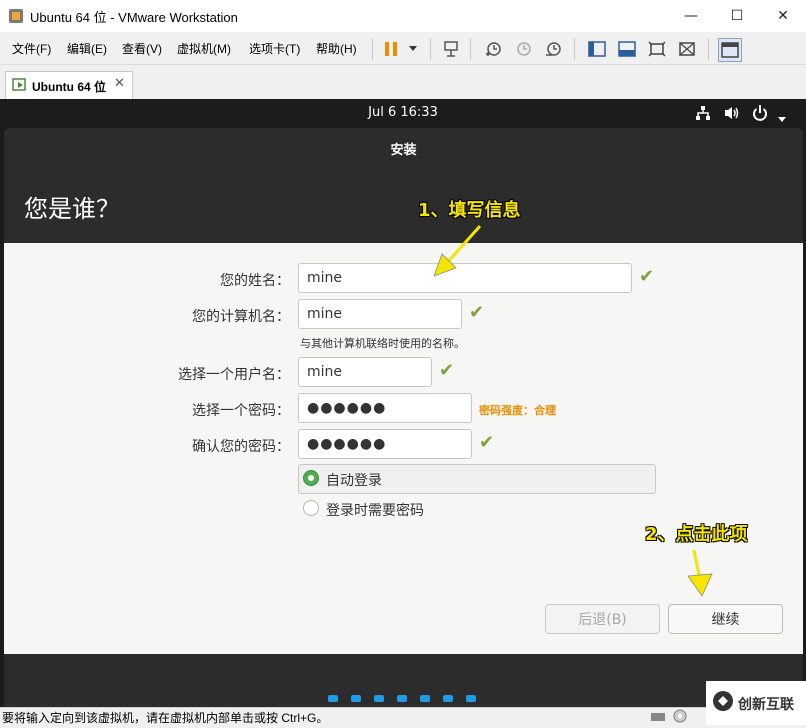  I want to click on confirm-password-label: 确认您的密码：, so click(241, 447).